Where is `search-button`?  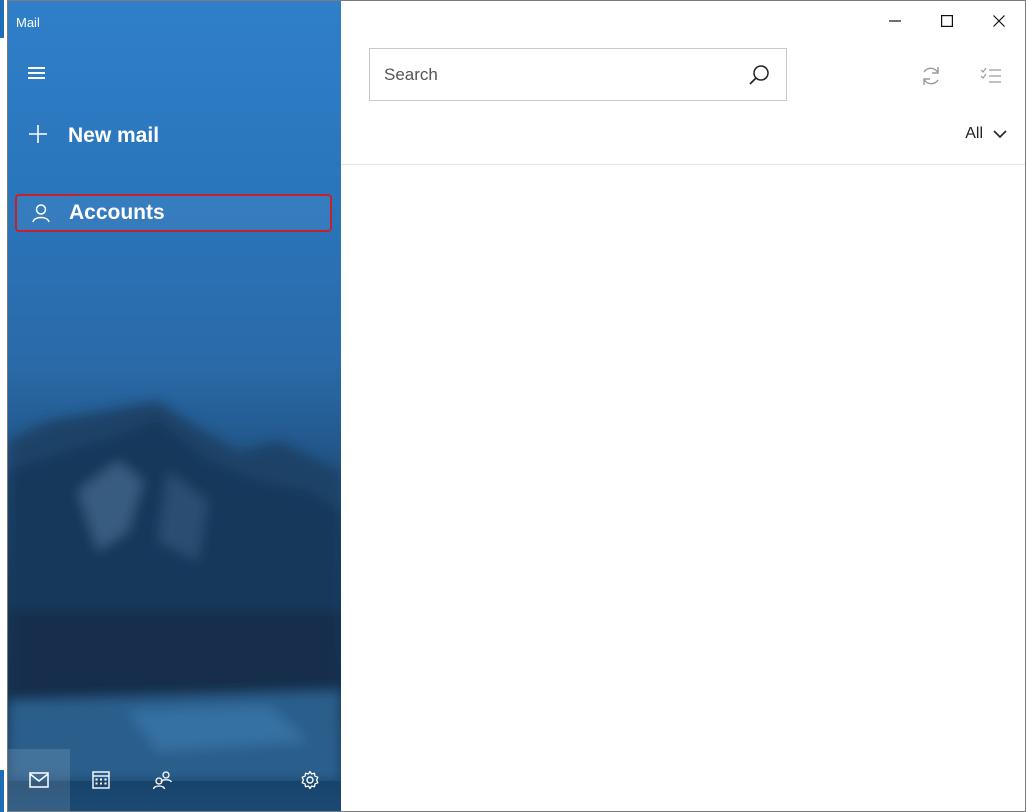 search-button is located at coordinates (759, 74).